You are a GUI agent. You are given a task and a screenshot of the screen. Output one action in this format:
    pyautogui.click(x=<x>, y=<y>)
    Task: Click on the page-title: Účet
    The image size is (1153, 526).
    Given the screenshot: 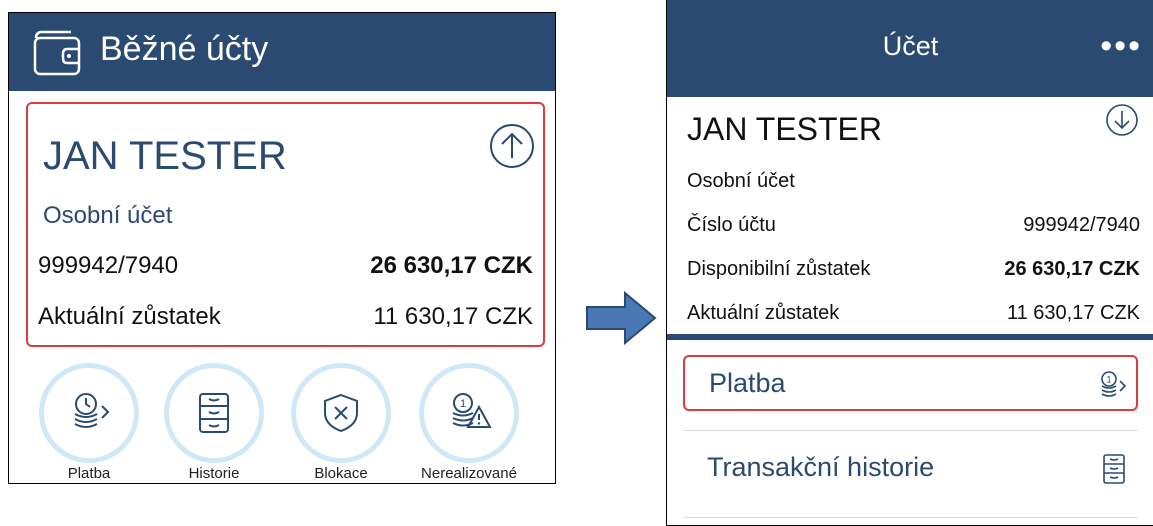 What is the action you would take?
    pyautogui.click(x=910, y=46)
    